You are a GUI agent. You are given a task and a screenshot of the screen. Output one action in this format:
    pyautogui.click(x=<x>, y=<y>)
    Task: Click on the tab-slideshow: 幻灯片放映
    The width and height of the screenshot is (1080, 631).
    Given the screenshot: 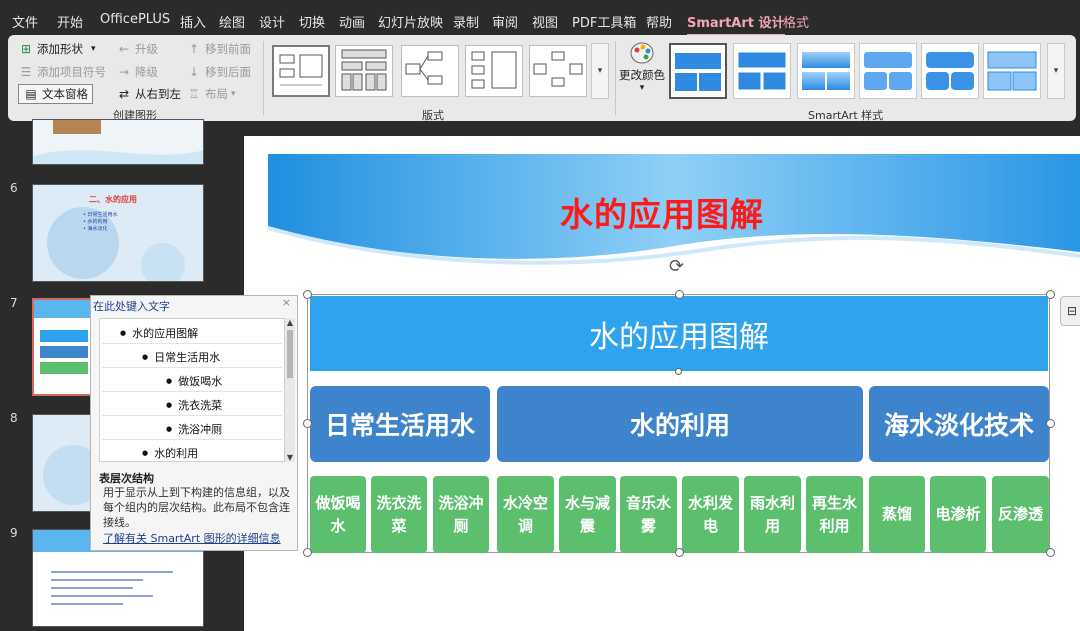 What is the action you would take?
    pyautogui.click(x=410, y=22)
    